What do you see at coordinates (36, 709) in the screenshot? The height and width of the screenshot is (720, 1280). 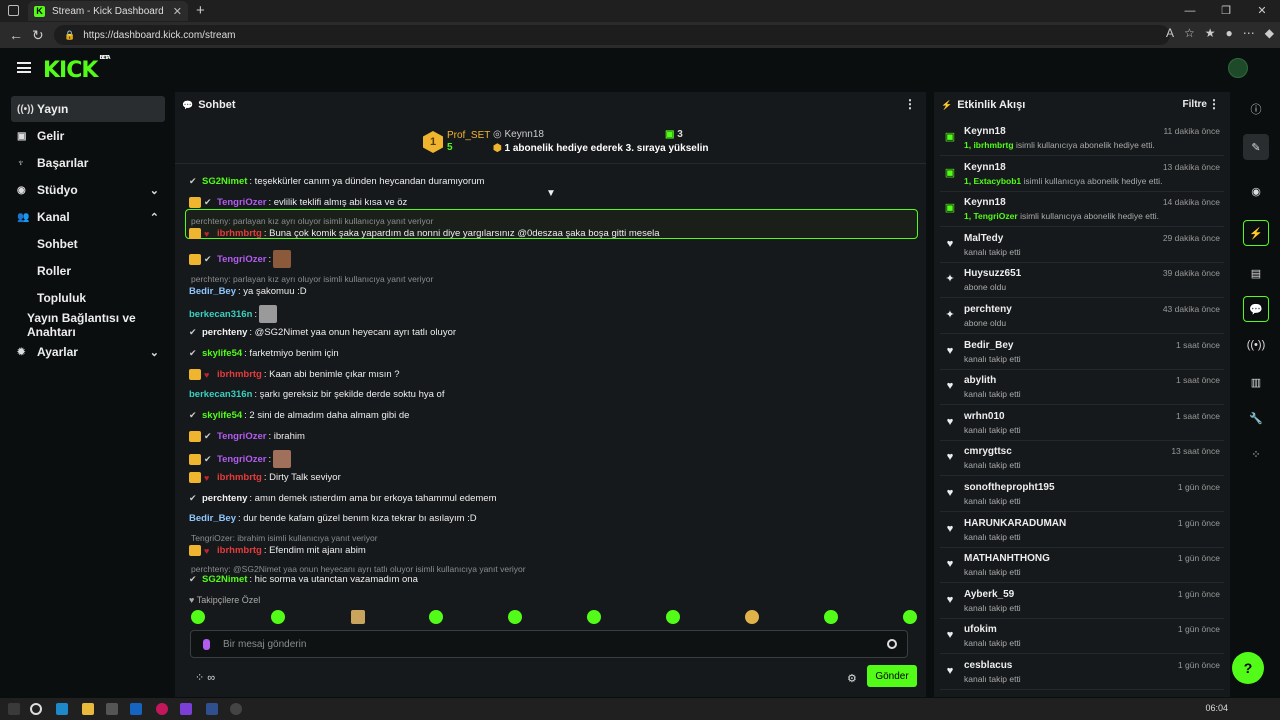 I see `search-icon` at bounding box center [36, 709].